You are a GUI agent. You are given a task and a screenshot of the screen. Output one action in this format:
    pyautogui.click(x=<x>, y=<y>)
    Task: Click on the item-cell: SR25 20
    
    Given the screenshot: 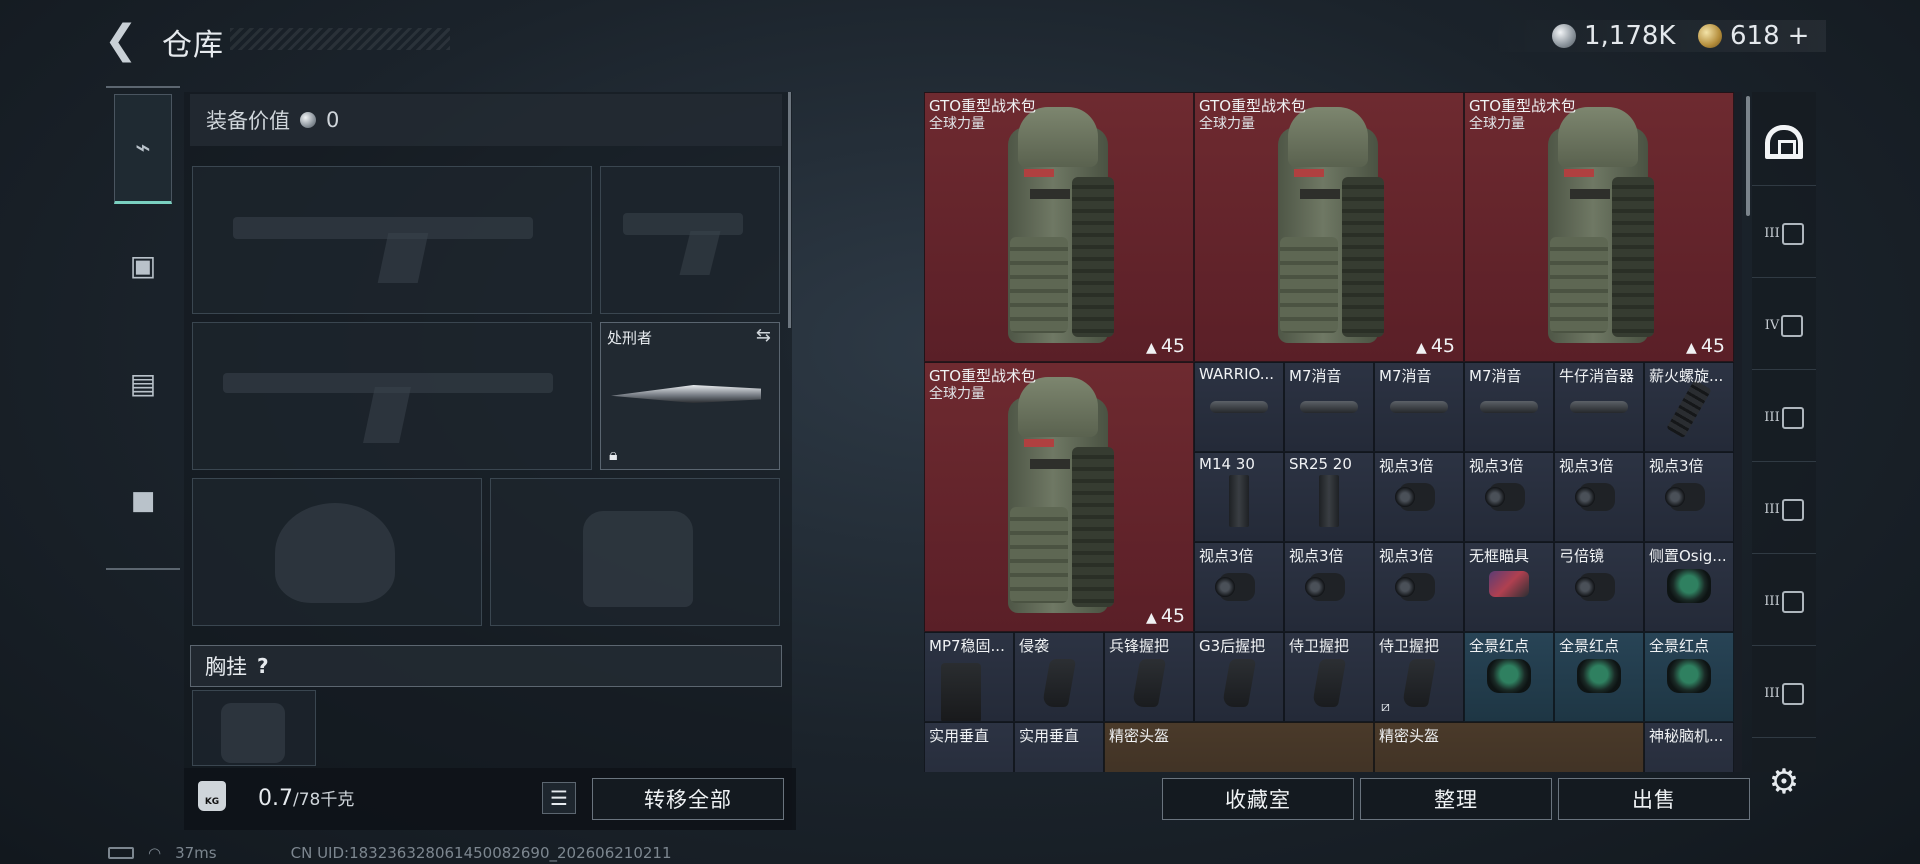 What is the action you would take?
    pyautogui.click(x=1329, y=497)
    